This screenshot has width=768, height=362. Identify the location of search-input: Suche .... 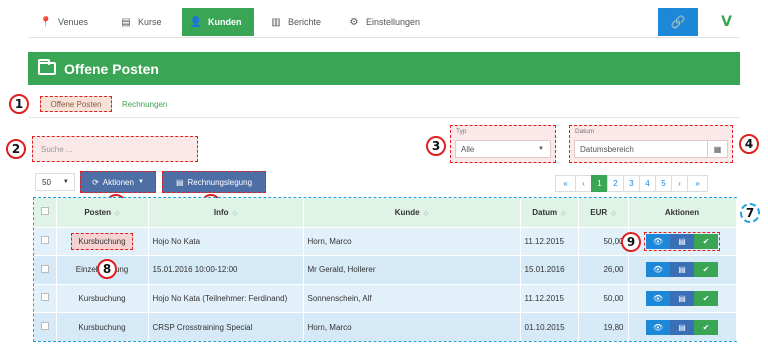
(115, 149).